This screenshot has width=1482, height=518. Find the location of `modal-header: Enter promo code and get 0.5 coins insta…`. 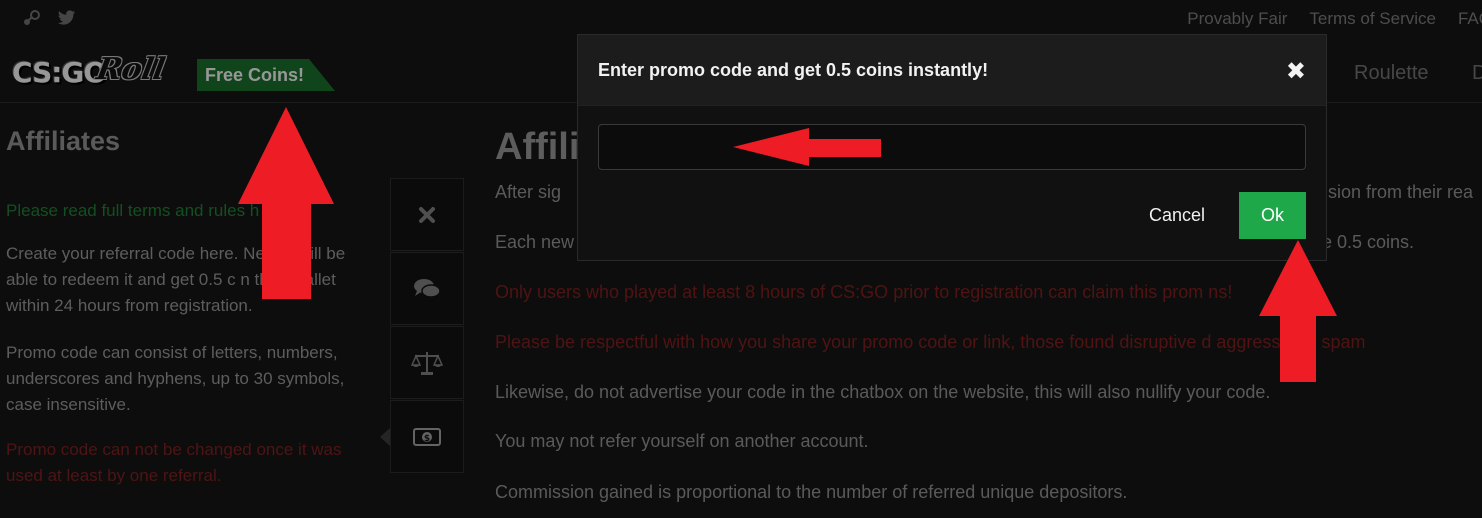

modal-header: Enter promo code and get 0.5 coins insta… is located at coordinates (952, 70).